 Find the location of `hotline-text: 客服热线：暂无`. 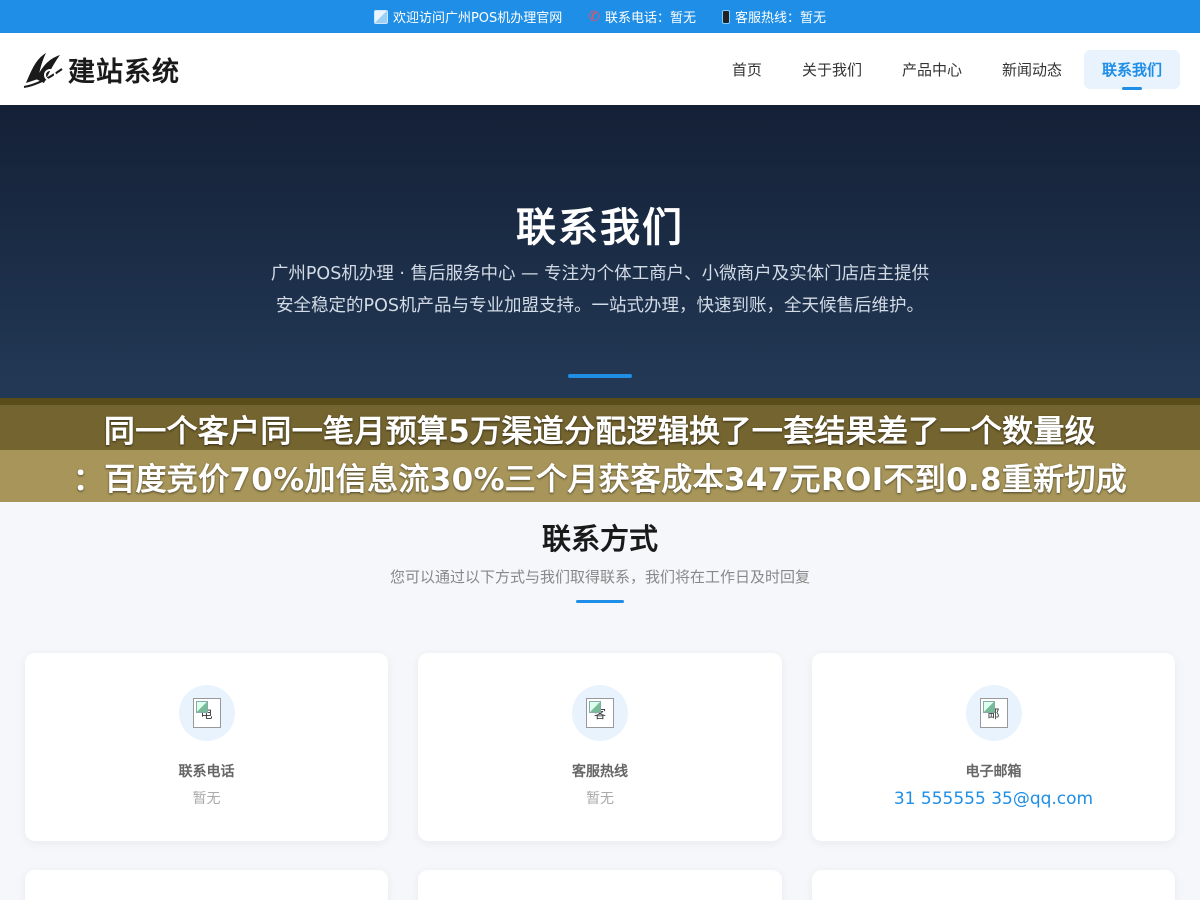

hotline-text: 客服热线：暂无 is located at coordinates (781, 18).